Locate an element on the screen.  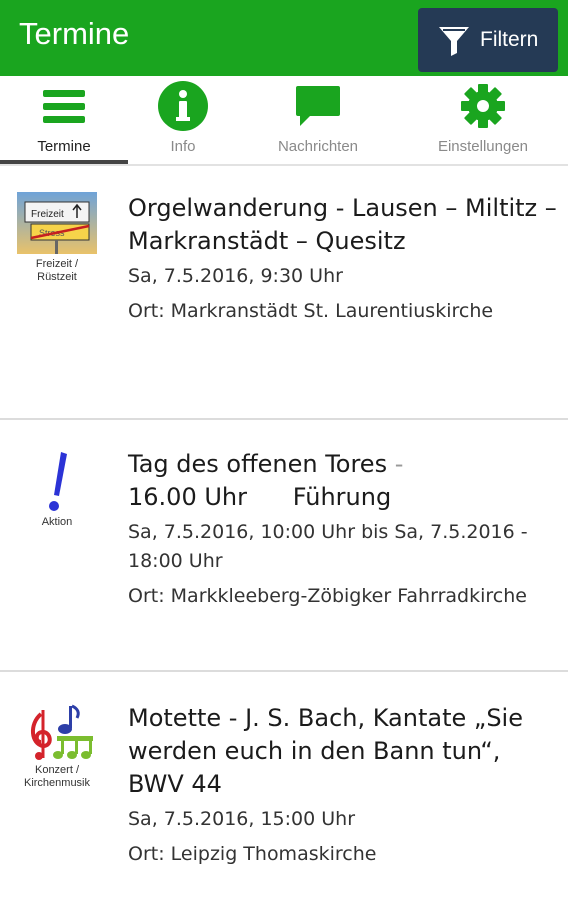
event-title-main: Tag des offenen Tores is located at coordinates (258, 464).